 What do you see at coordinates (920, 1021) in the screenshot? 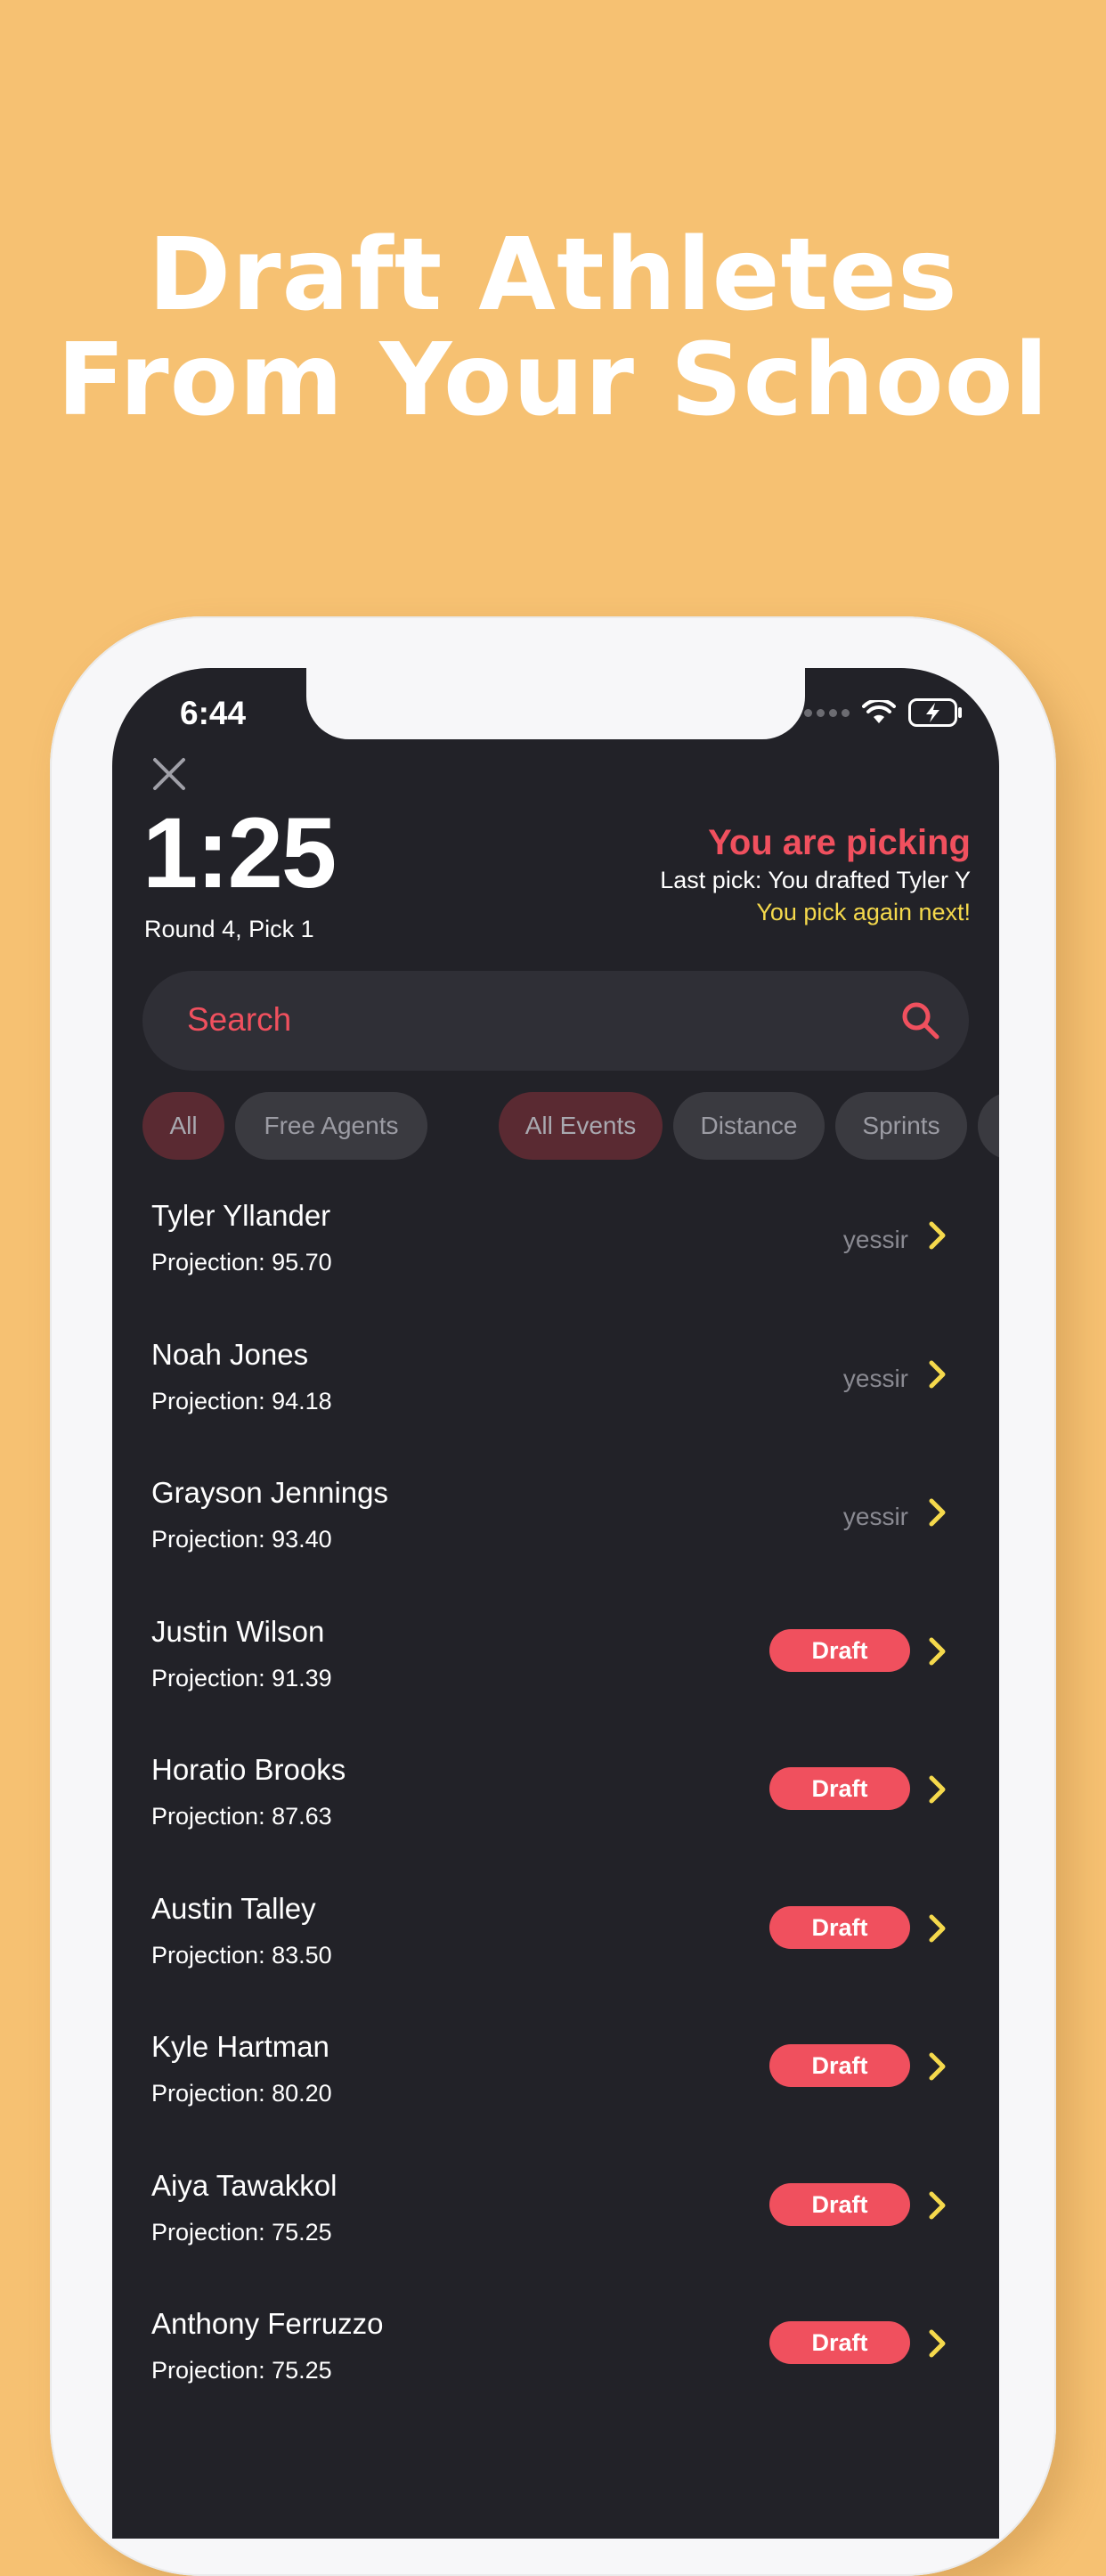
I see `search-icon` at bounding box center [920, 1021].